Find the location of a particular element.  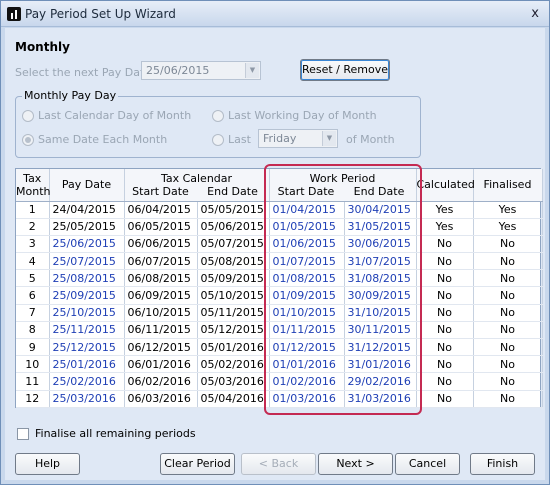

cell-work-period-start: 01/01/2016 is located at coordinates (307, 364).